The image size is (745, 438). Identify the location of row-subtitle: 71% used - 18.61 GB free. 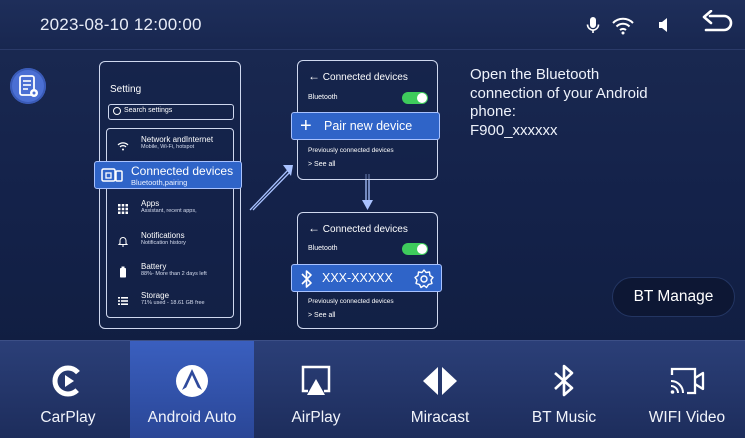
(173, 303).